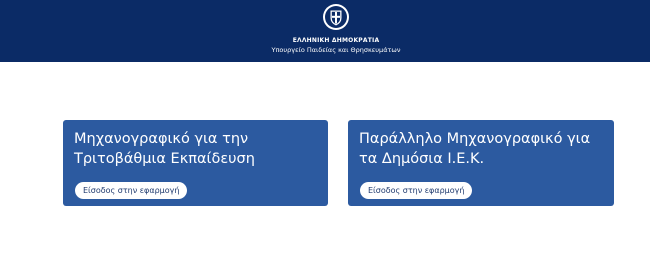  What do you see at coordinates (336, 50) in the screenshot?
I see `ministry-name: Υπουργείο Παιδείας και Θρησκευμάτων` at bounding box center [336, 50].